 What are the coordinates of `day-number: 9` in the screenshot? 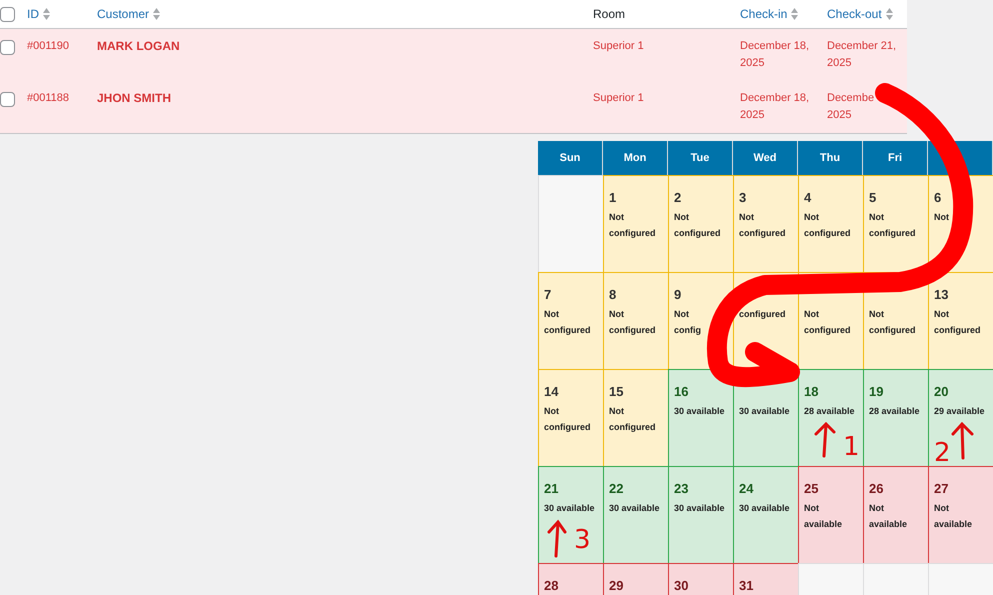 It's located at (678, 295).